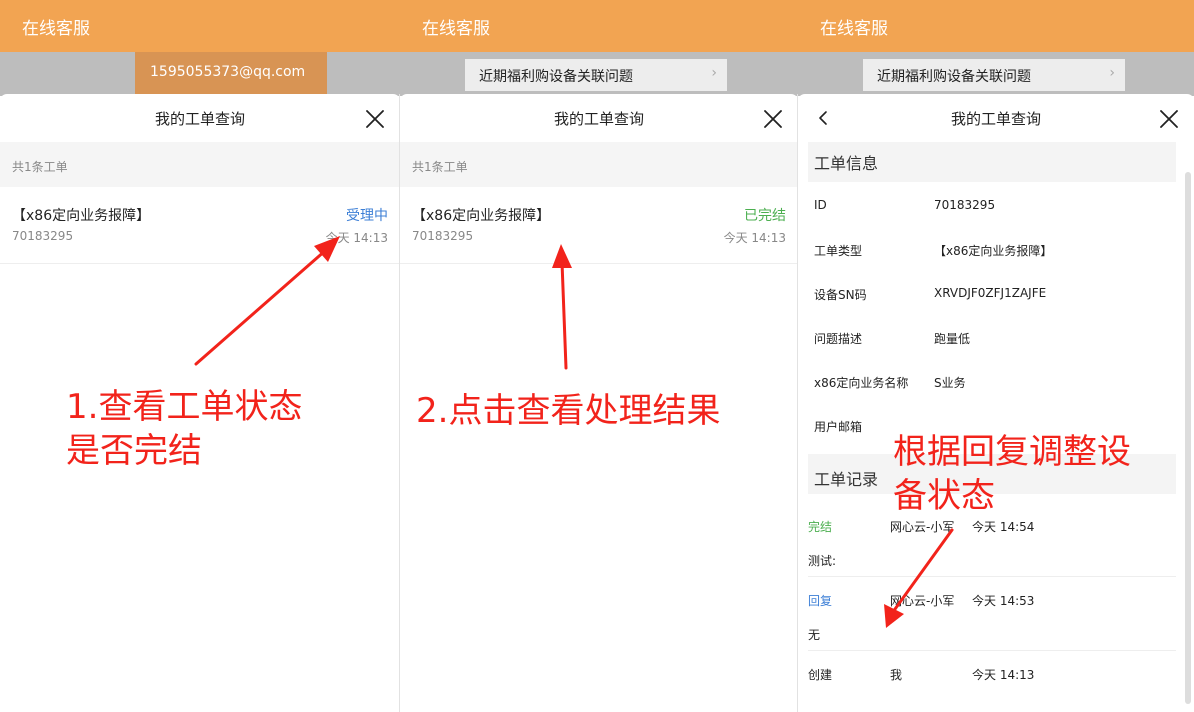  Describe the element at coordinates (992, 162) in the screenshot. I see `ticket-info-header: 工单信息` at that location.